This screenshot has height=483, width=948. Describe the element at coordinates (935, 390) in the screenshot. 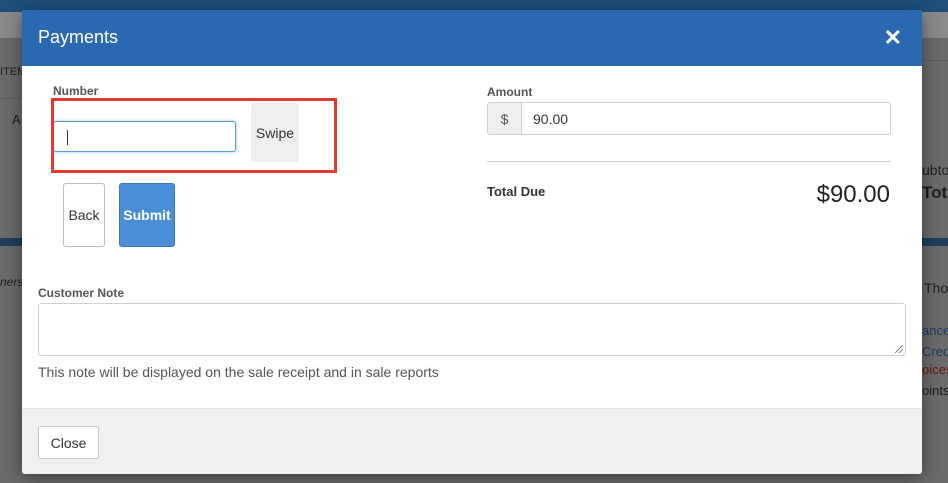

I see `background-text-fragment: oints` at that location.